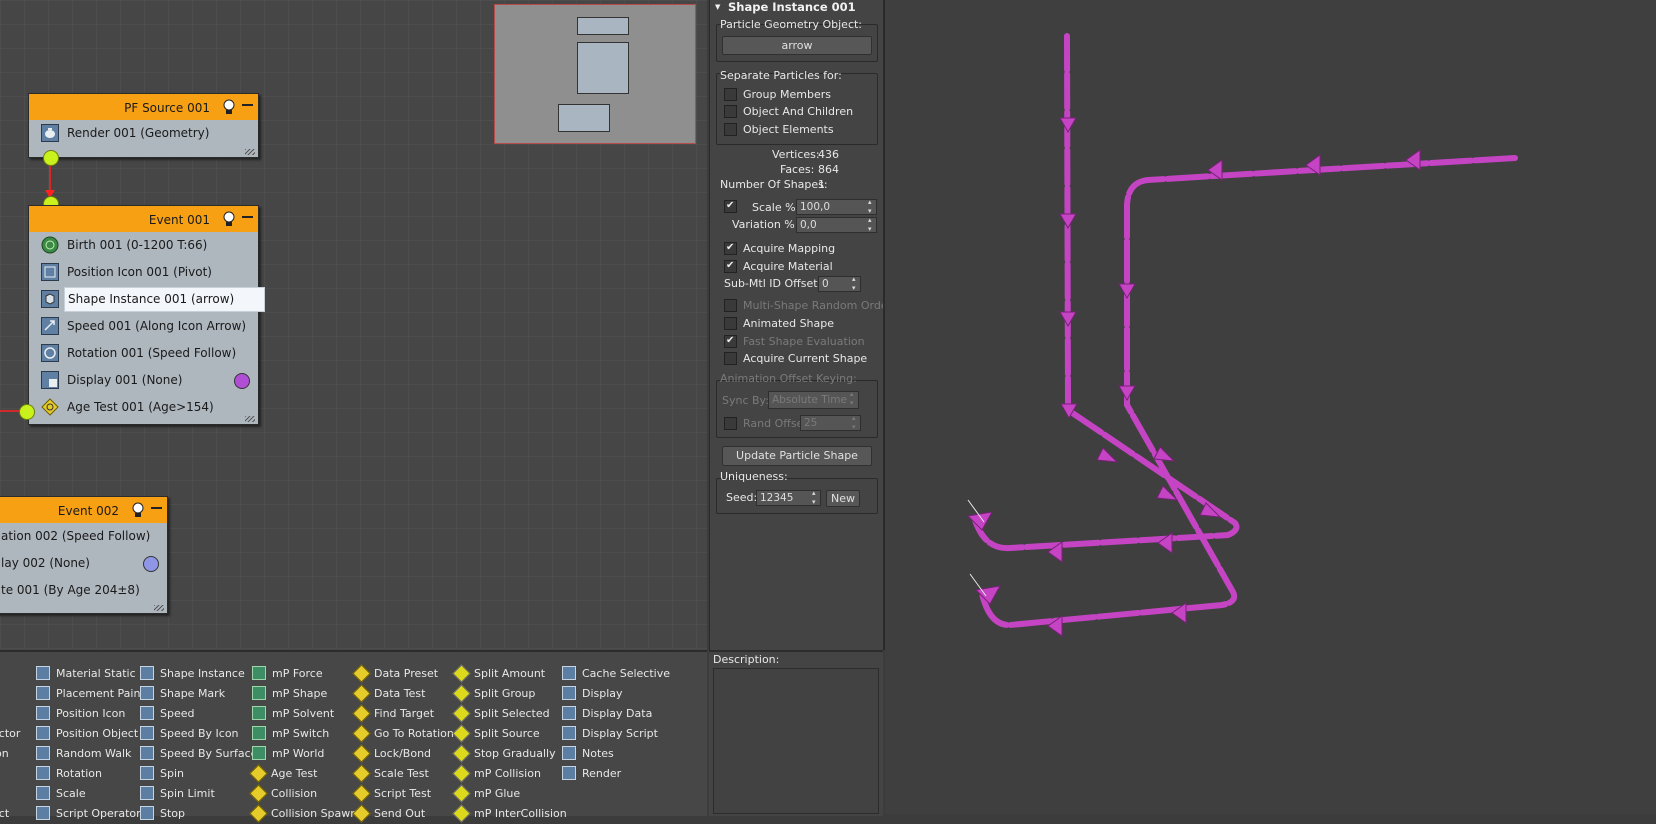  Describe the element at coordinates (403, 733) in the screenshot. I see `depot-operator-item: Go To Rotation` at that location.